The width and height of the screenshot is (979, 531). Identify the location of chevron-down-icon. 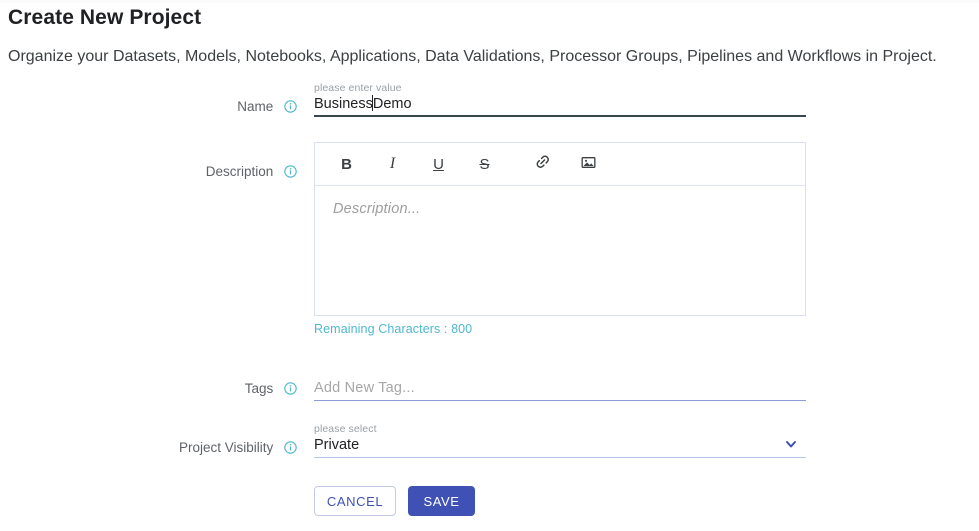
(791, 444).